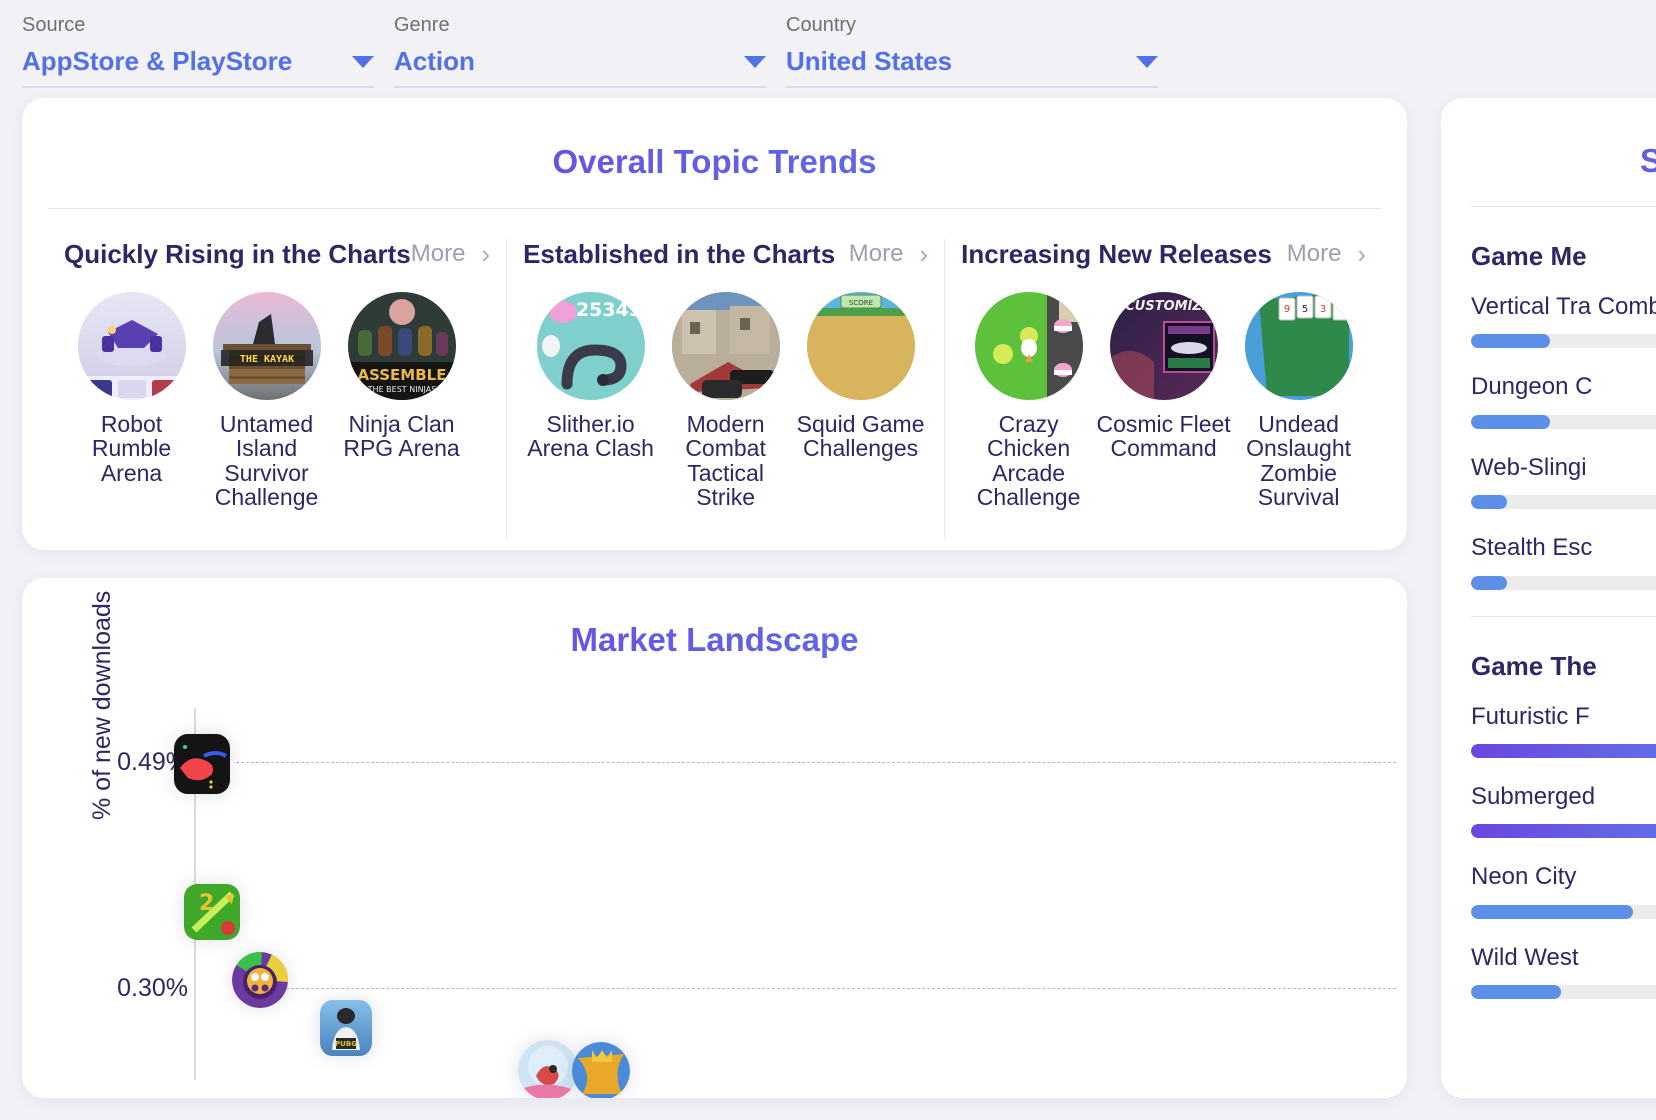 The width and height of the screenshot is (1656, 1120). Describe the element at coordinates (1299, 460) in the screenshot. I see `app-name: Undead Onslaught Zombie Survival` at that location.